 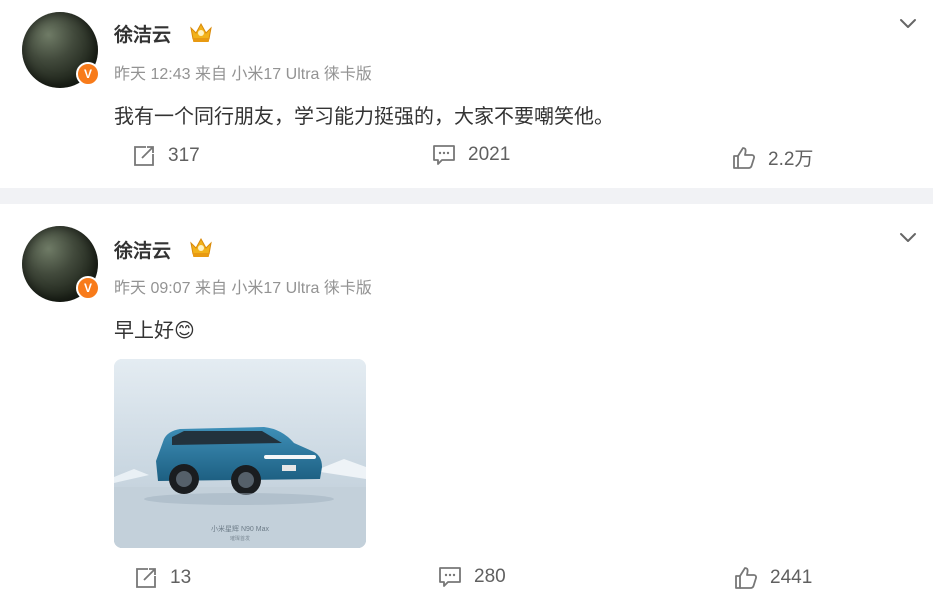 I want to click on post-time: 昨天 09:07, so click(x=152, y=288).